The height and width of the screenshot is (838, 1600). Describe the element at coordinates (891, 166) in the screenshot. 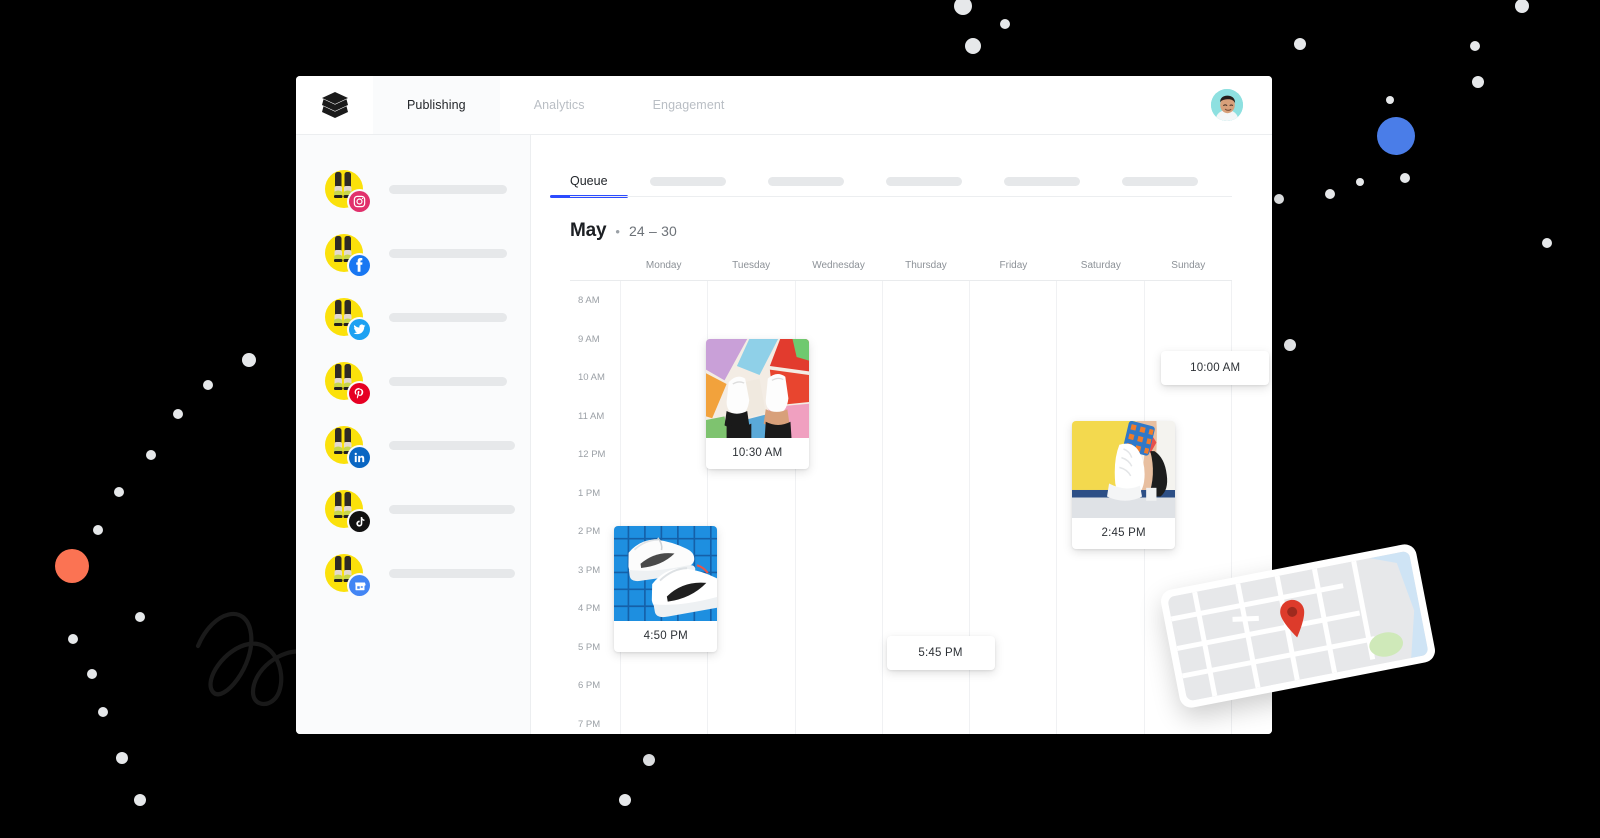

I see `queue-subtabs: Queue` at that location.